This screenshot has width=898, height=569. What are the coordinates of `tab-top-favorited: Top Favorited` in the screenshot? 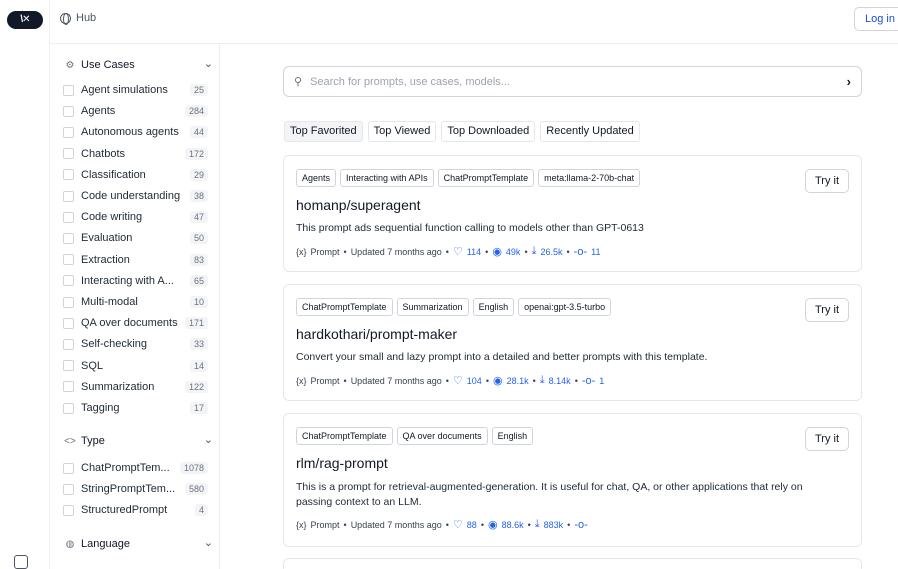 It's located at (323, 131).